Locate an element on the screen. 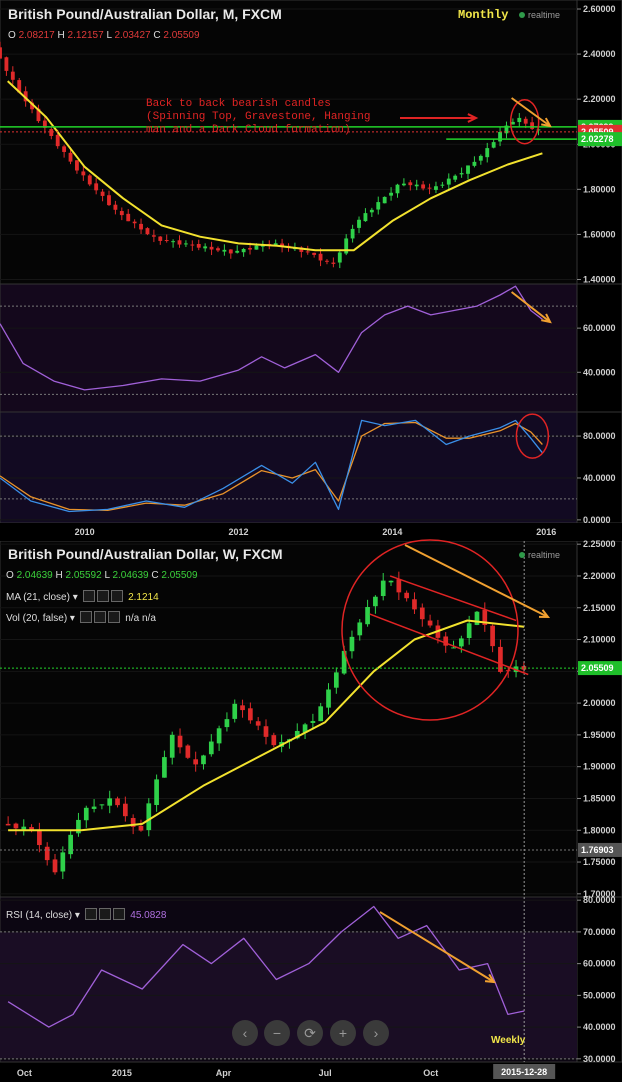  ma-indicator-label: MA (21, close) is located at coordinates (38, 597).